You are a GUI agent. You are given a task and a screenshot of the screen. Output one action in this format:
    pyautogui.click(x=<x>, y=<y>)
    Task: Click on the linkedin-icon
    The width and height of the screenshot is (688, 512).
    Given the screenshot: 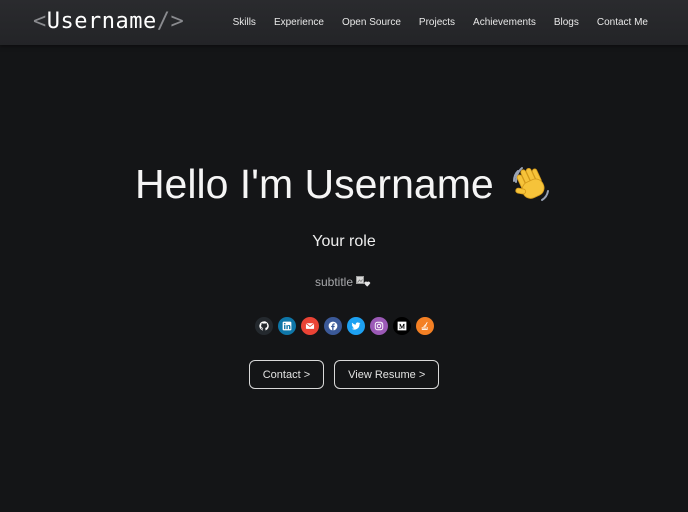 What is the action you would take?
    pyautogui.click(x=286, y=326)
    